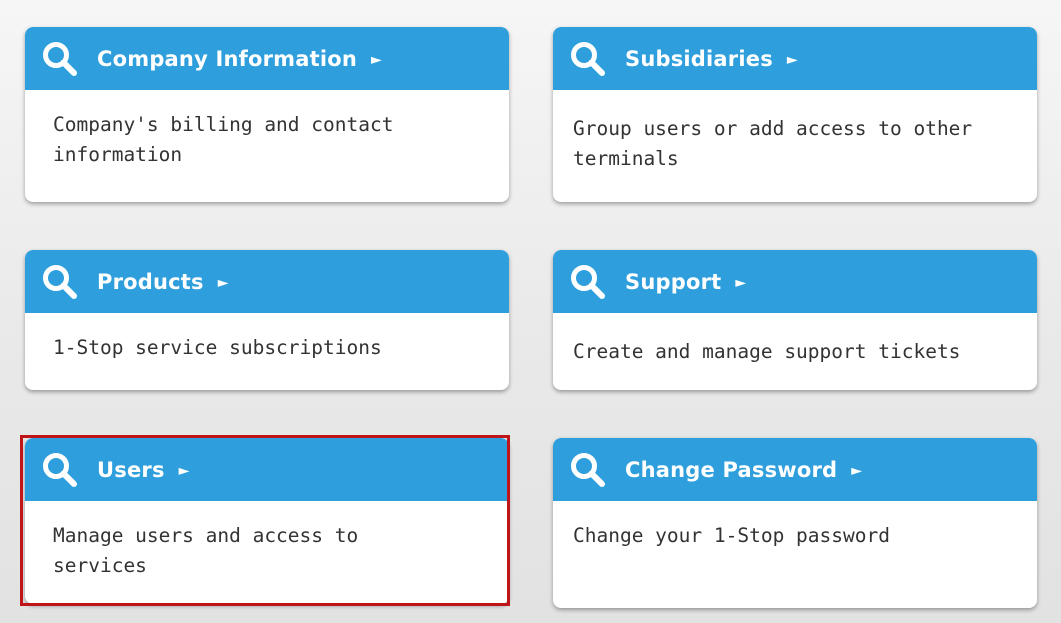 The height and width of the screenshot is (623, 1061). What do you see at coordinates (206, 550) in the screenshot?
I see `card-description: Manage users and access to services` at bounding box center [206, 550].